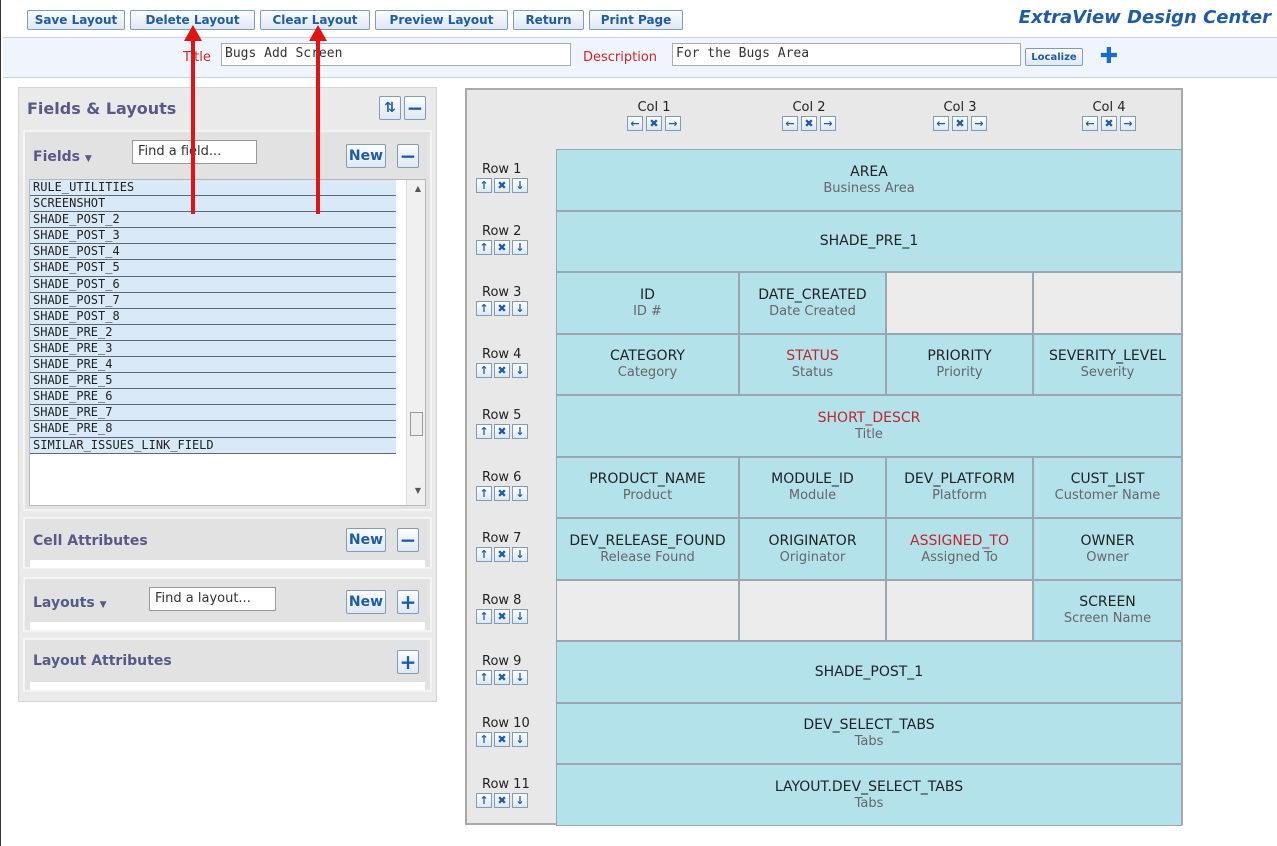  What do you see at coordinates (62, 157) in the screenshot?
I see `fields-header: Fields ▼` at bounding box center [62, 157].